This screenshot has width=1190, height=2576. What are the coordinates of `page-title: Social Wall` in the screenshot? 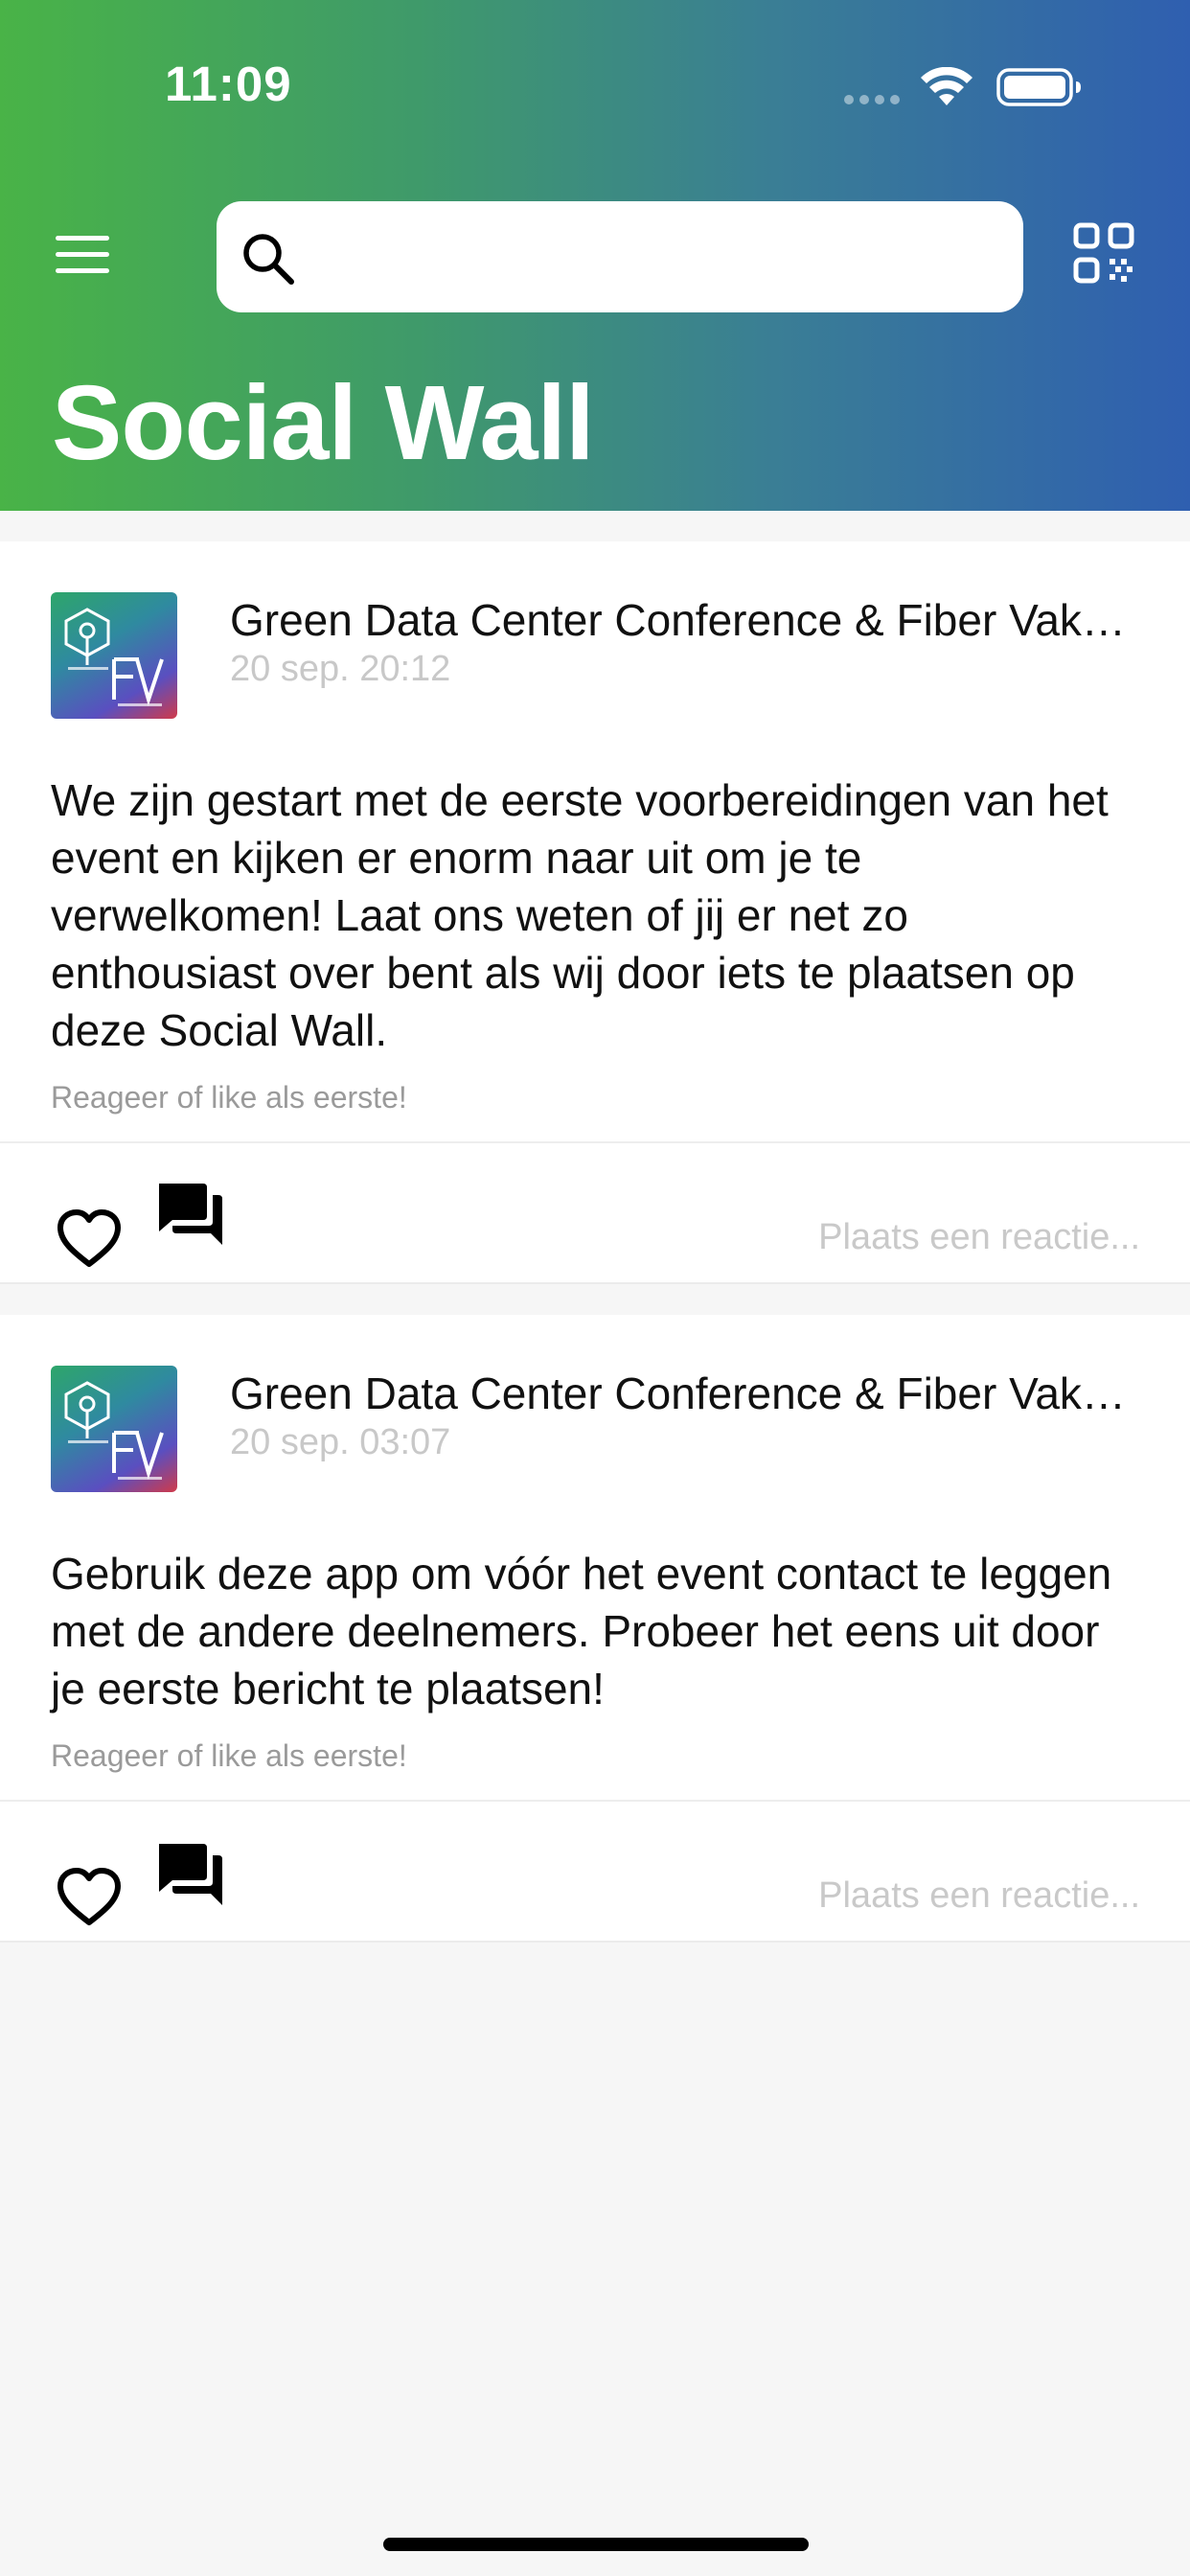 It's located at (324, 423).